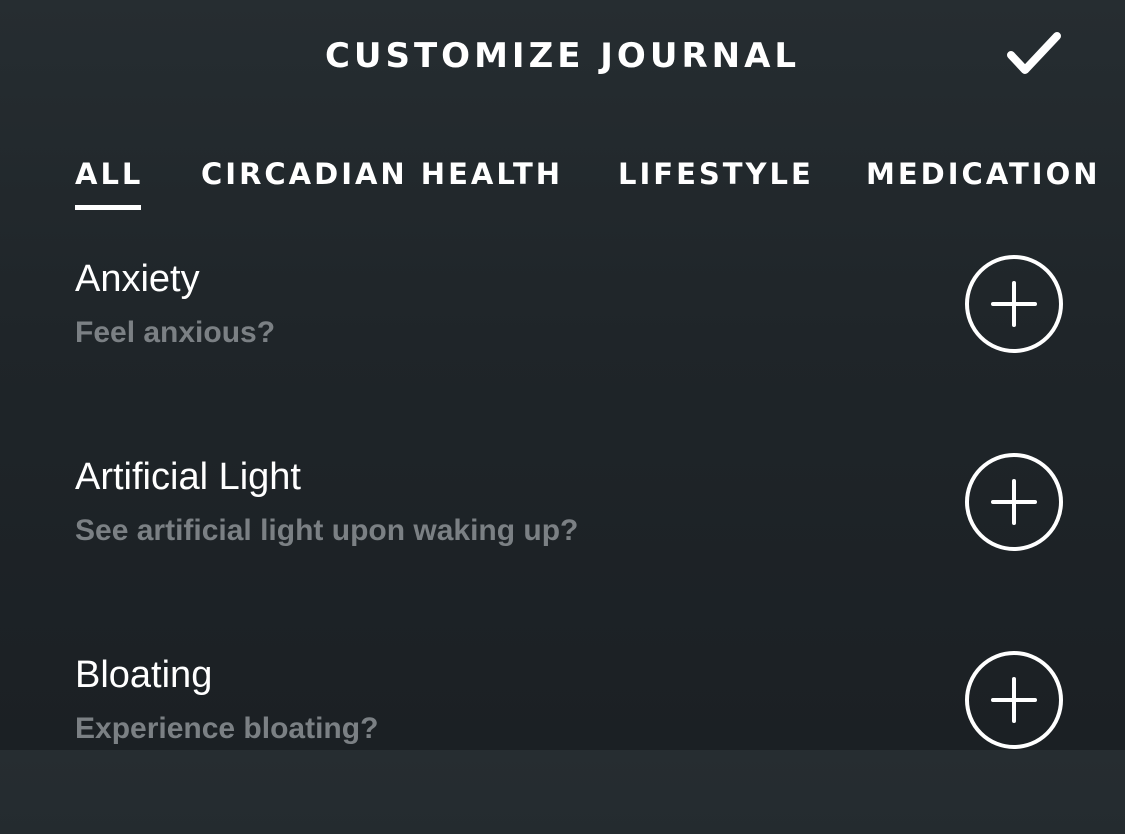 The image size is (1125, 834). Describe the element at coordinates (188, 477) in the screenshot. I see `item-title: Artificial Light` at that location.